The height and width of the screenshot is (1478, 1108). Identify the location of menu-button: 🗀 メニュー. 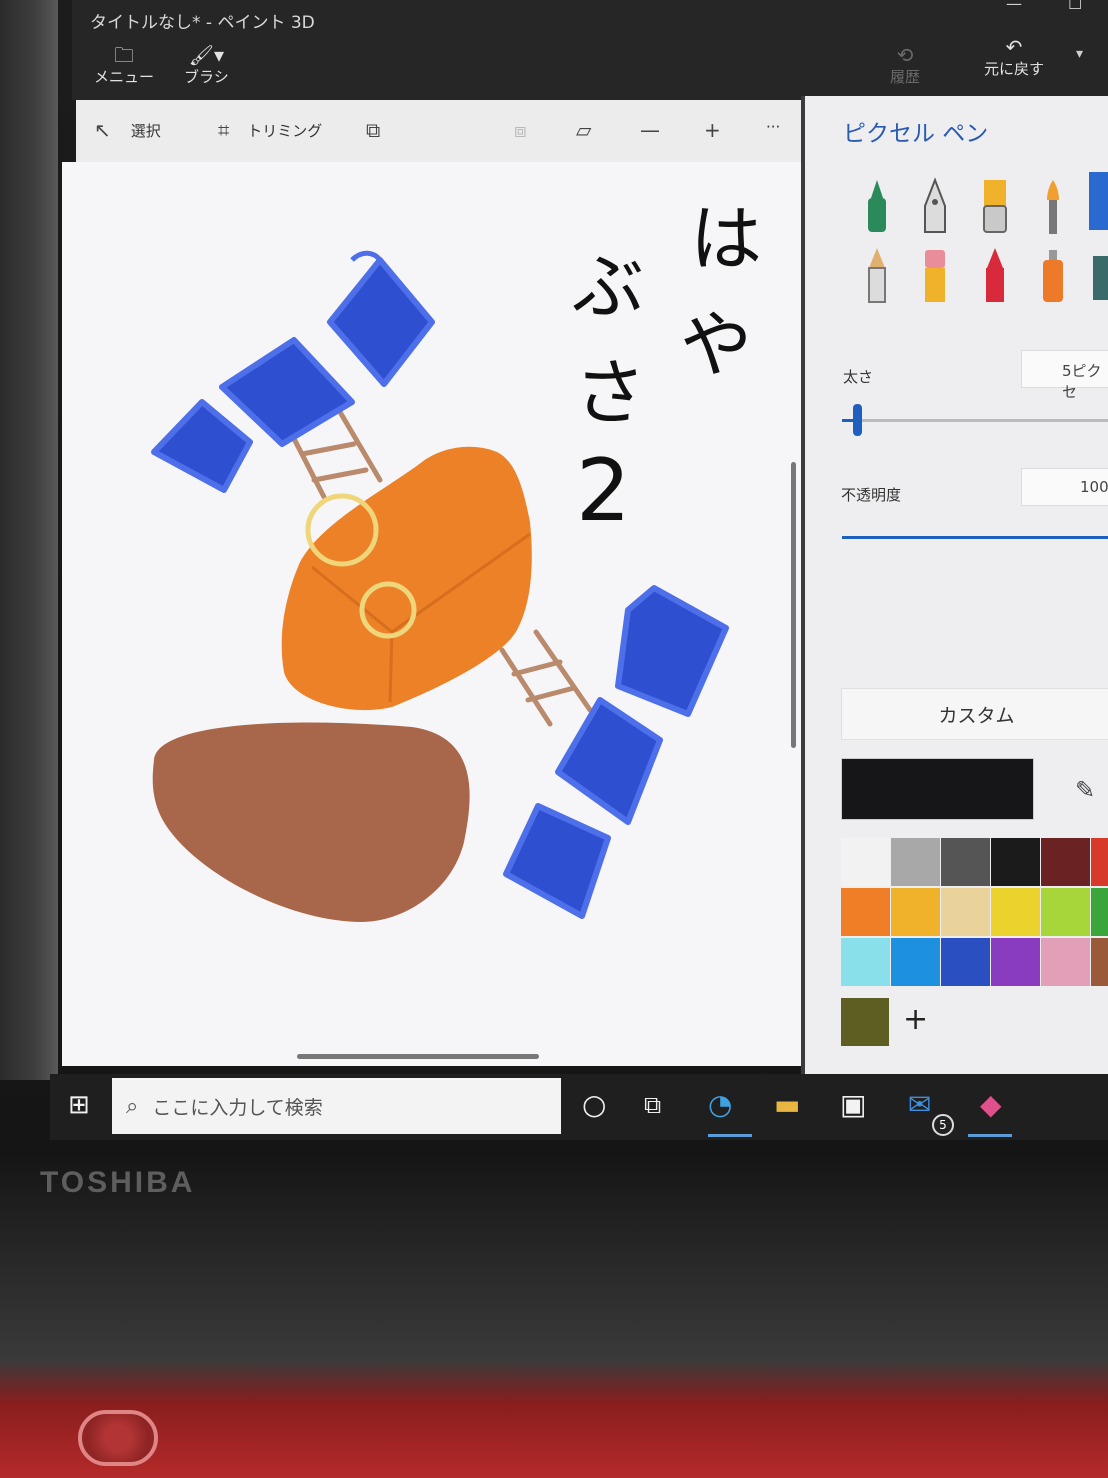
(124, 65).